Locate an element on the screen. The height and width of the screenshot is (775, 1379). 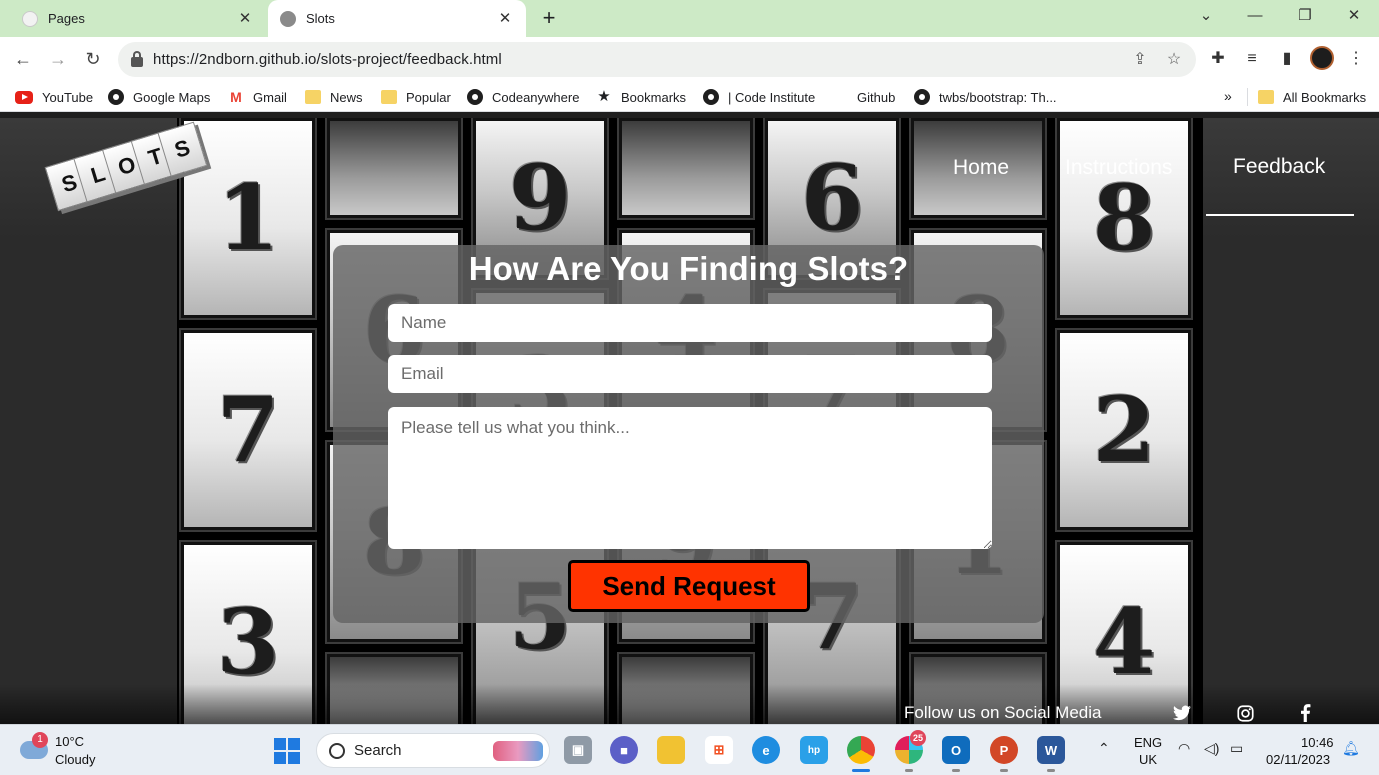
nav-feedback: Feedback is located at coordinates (1279, 167).